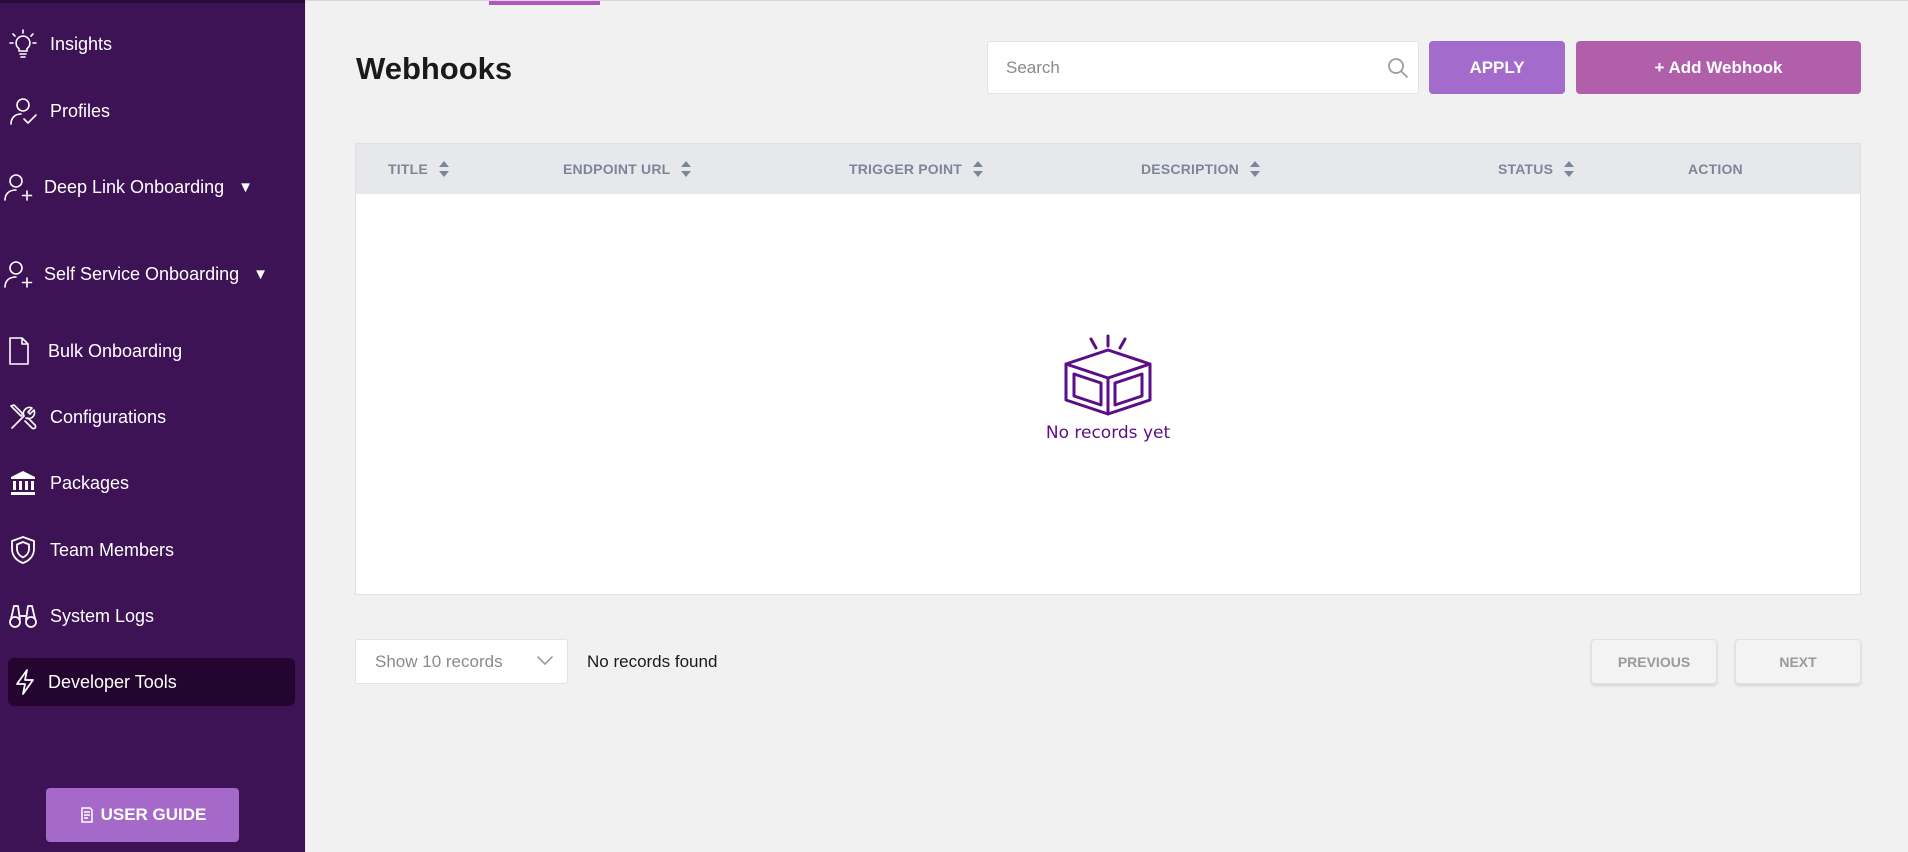 The image size is (1908, 852). I want to click on sidebar-item-label: Insights, so click(81, 43).